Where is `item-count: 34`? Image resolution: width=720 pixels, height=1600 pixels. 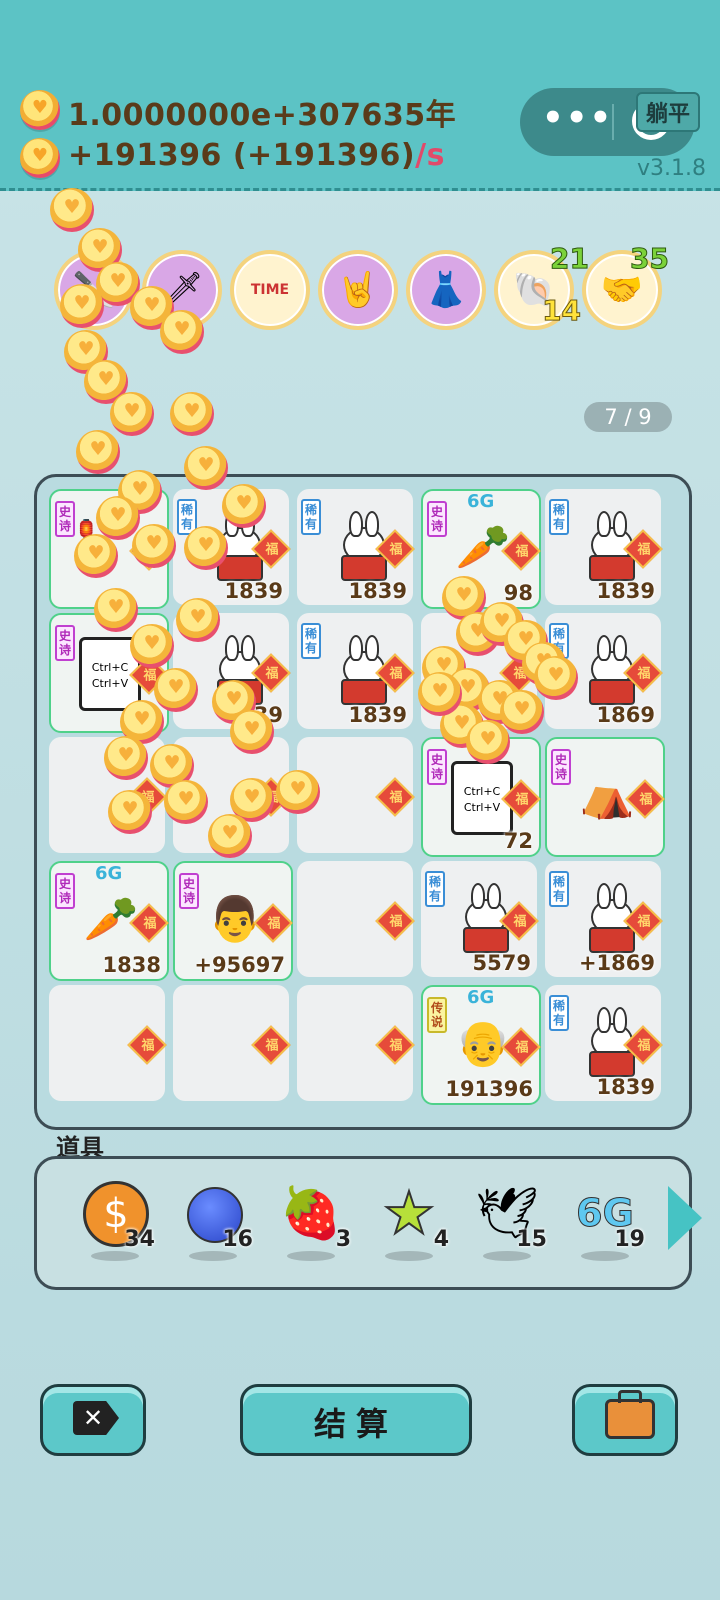 item-count: 34 is located at coordinates (139, 1239).